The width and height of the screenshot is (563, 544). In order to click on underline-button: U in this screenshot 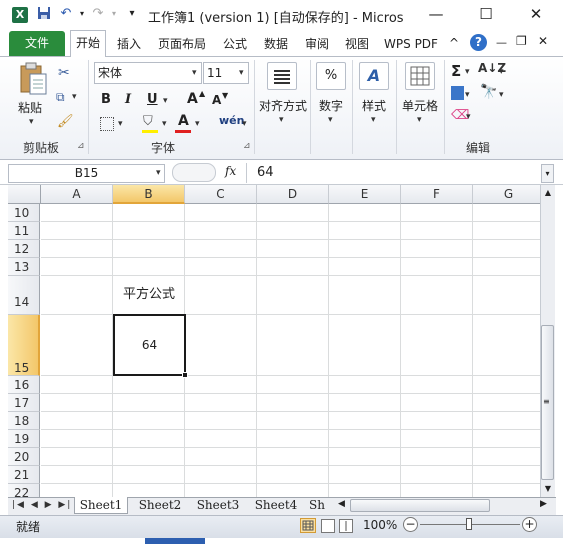, I will do `click(152, 99)`.